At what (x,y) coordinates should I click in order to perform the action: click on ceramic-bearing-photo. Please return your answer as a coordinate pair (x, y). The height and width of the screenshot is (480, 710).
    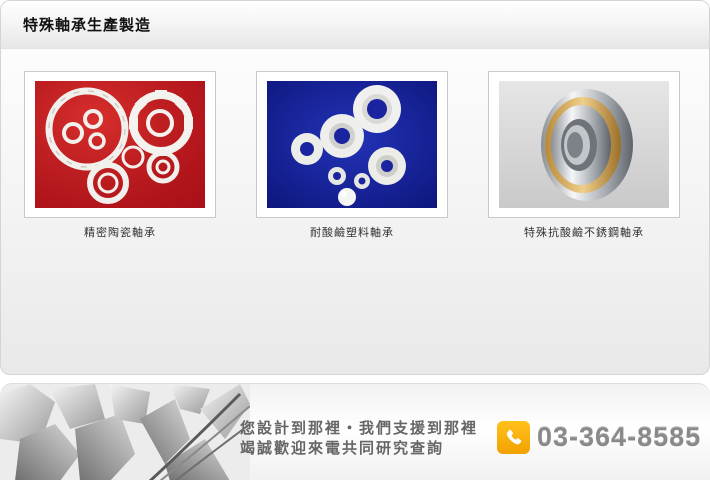
    Looking at the image, I should click on (120, 144).